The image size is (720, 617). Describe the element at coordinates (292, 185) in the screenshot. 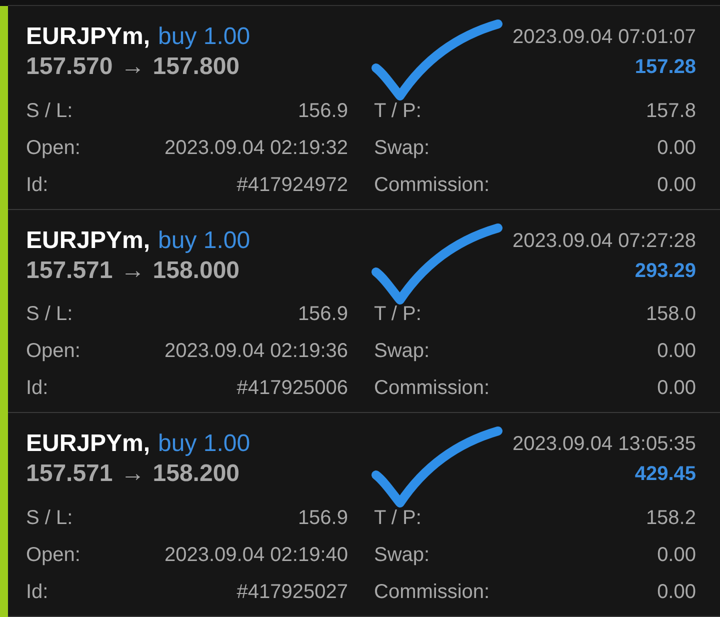

I see `field-value: #417924972` at that location.